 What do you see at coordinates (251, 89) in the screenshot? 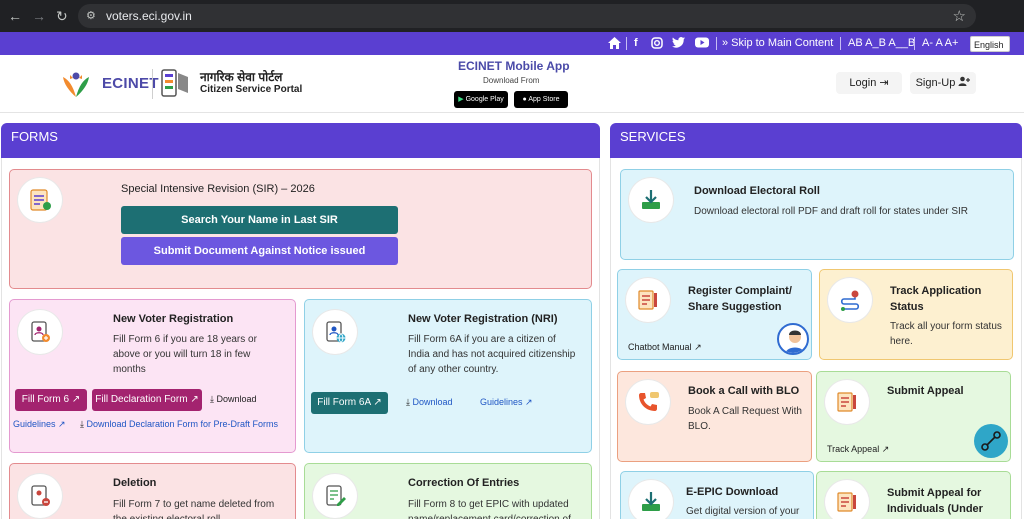
I see `portal-name: Citizen Service Portal` at bounding box center [251, 89].